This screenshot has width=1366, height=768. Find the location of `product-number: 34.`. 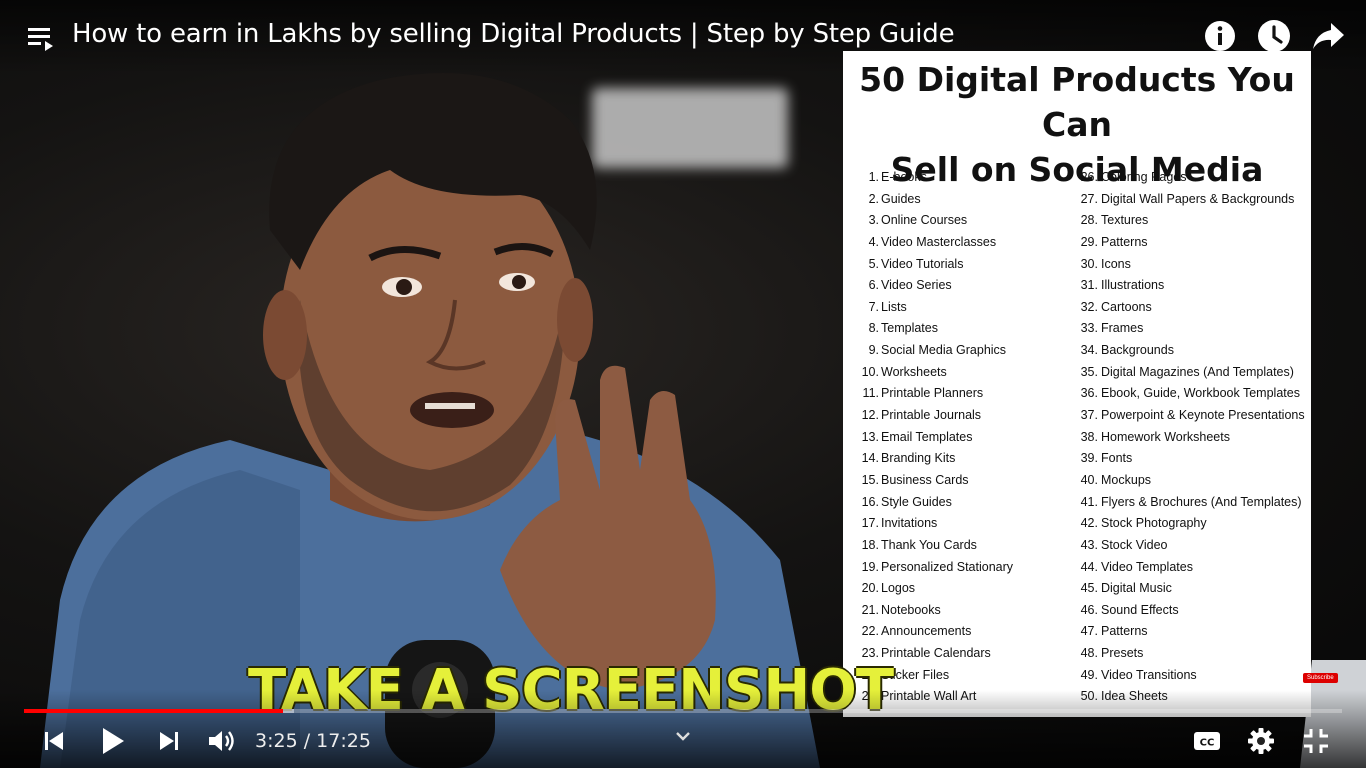

product-number: 34. is located at coordinates (1089, 350).